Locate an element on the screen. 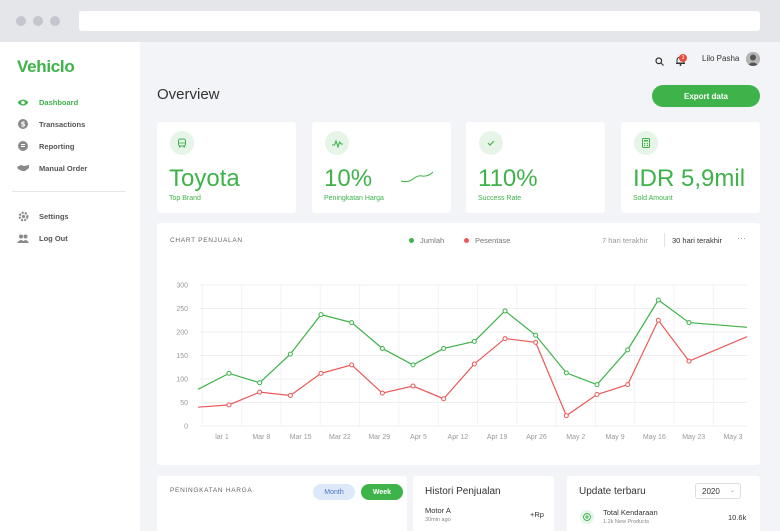 The height and width of the screenshot is (531, 780). month-toggle: Month is located at coordinates (334, 492).